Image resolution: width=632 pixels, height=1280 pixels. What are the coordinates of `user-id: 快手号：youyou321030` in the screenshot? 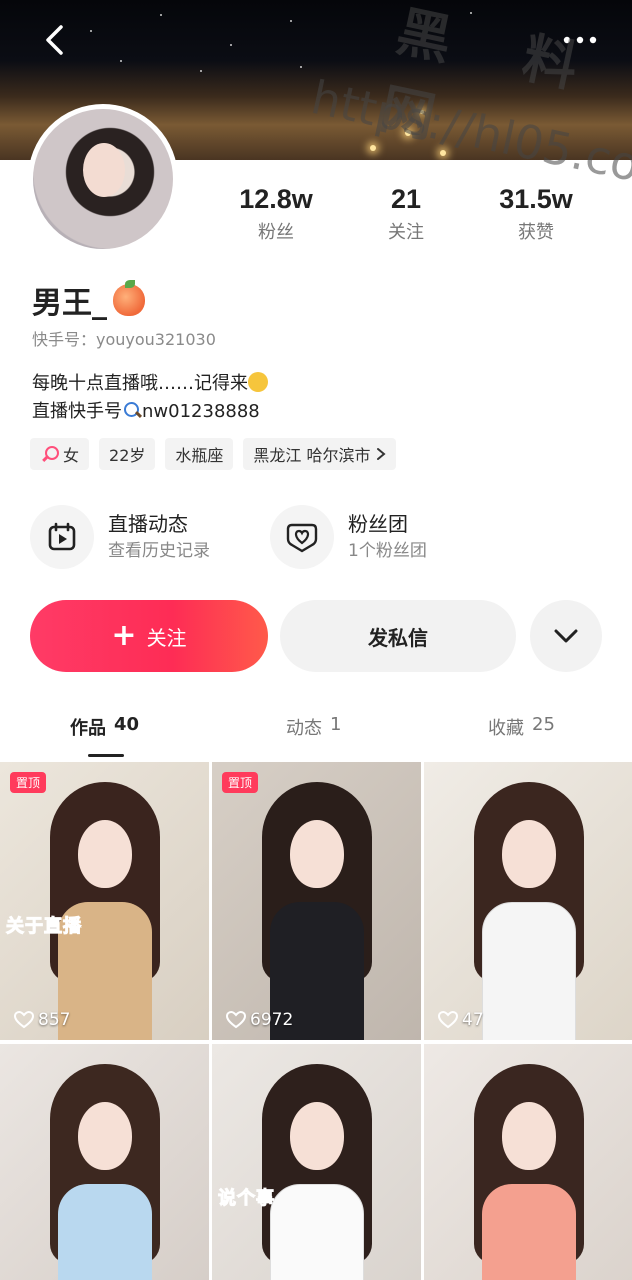 It's located at (124, 338).